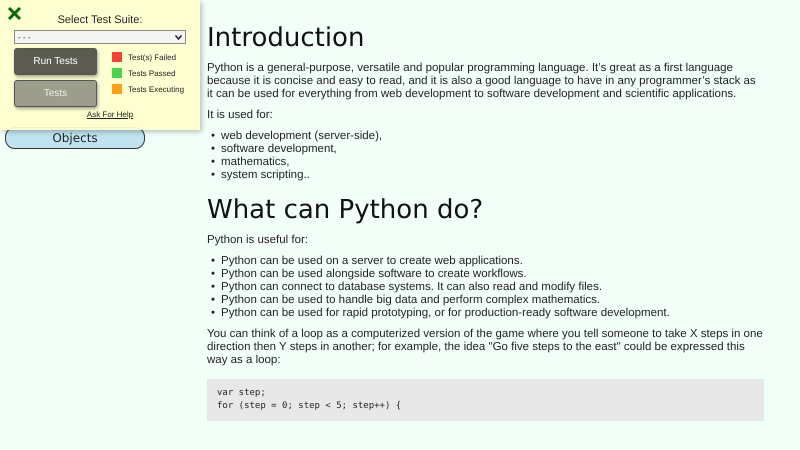 This screenshot has width=800, height=450. I want to click on list-item: system scripting.., so click(265, 175).